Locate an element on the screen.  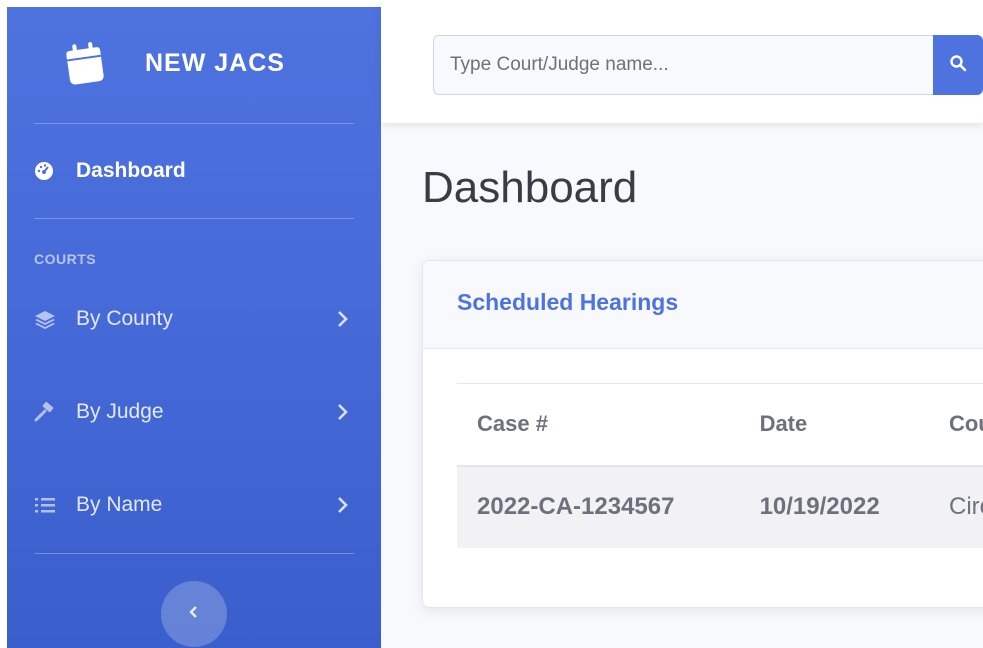
search-button is located at coordinates (958, 65).